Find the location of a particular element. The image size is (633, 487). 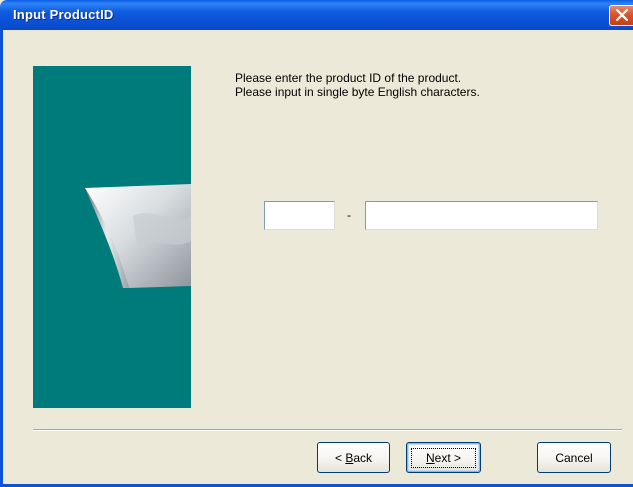

curled-page-graphic is located at coordinates (138, 236).